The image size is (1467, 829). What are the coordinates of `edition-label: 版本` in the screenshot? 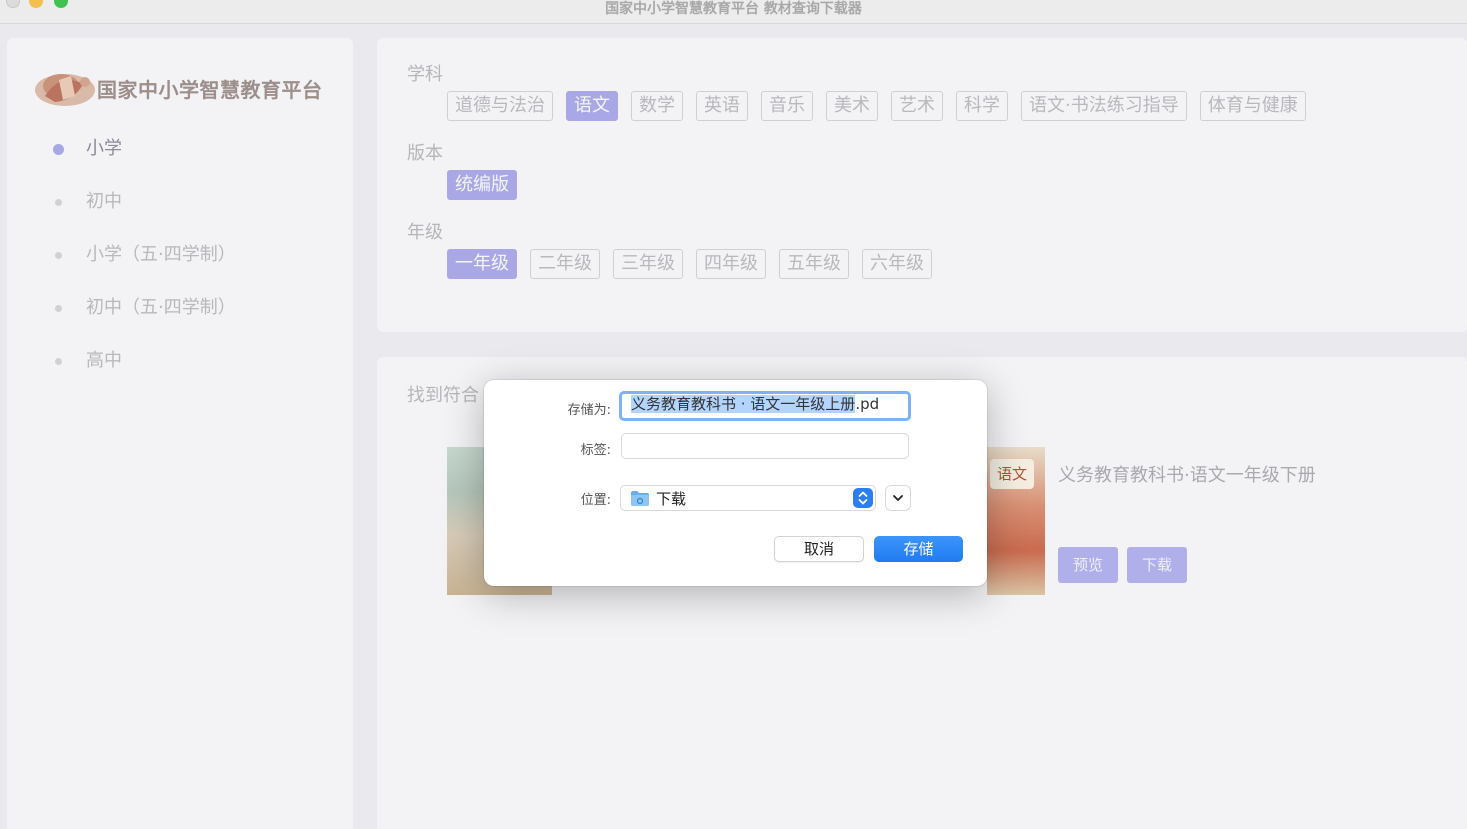 It's located at (425, 153).